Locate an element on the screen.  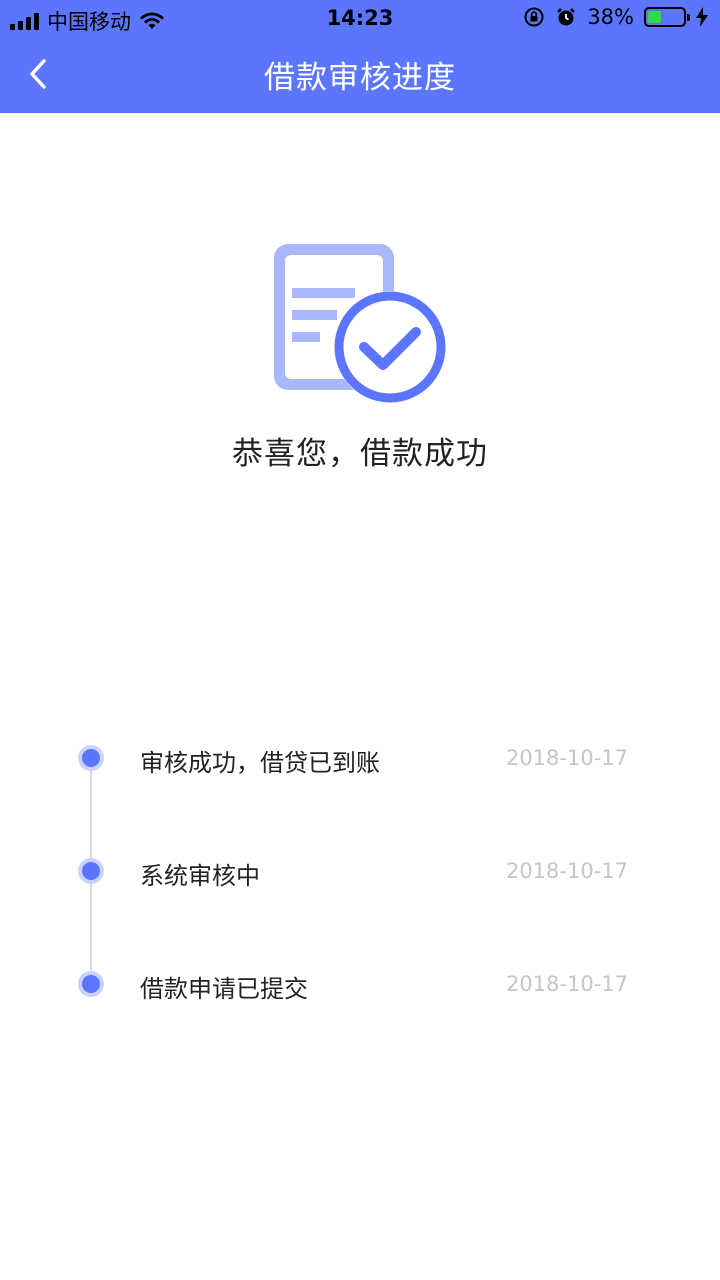
timeline-label: 借款申请已提交 is located at coordinates (224, 989).